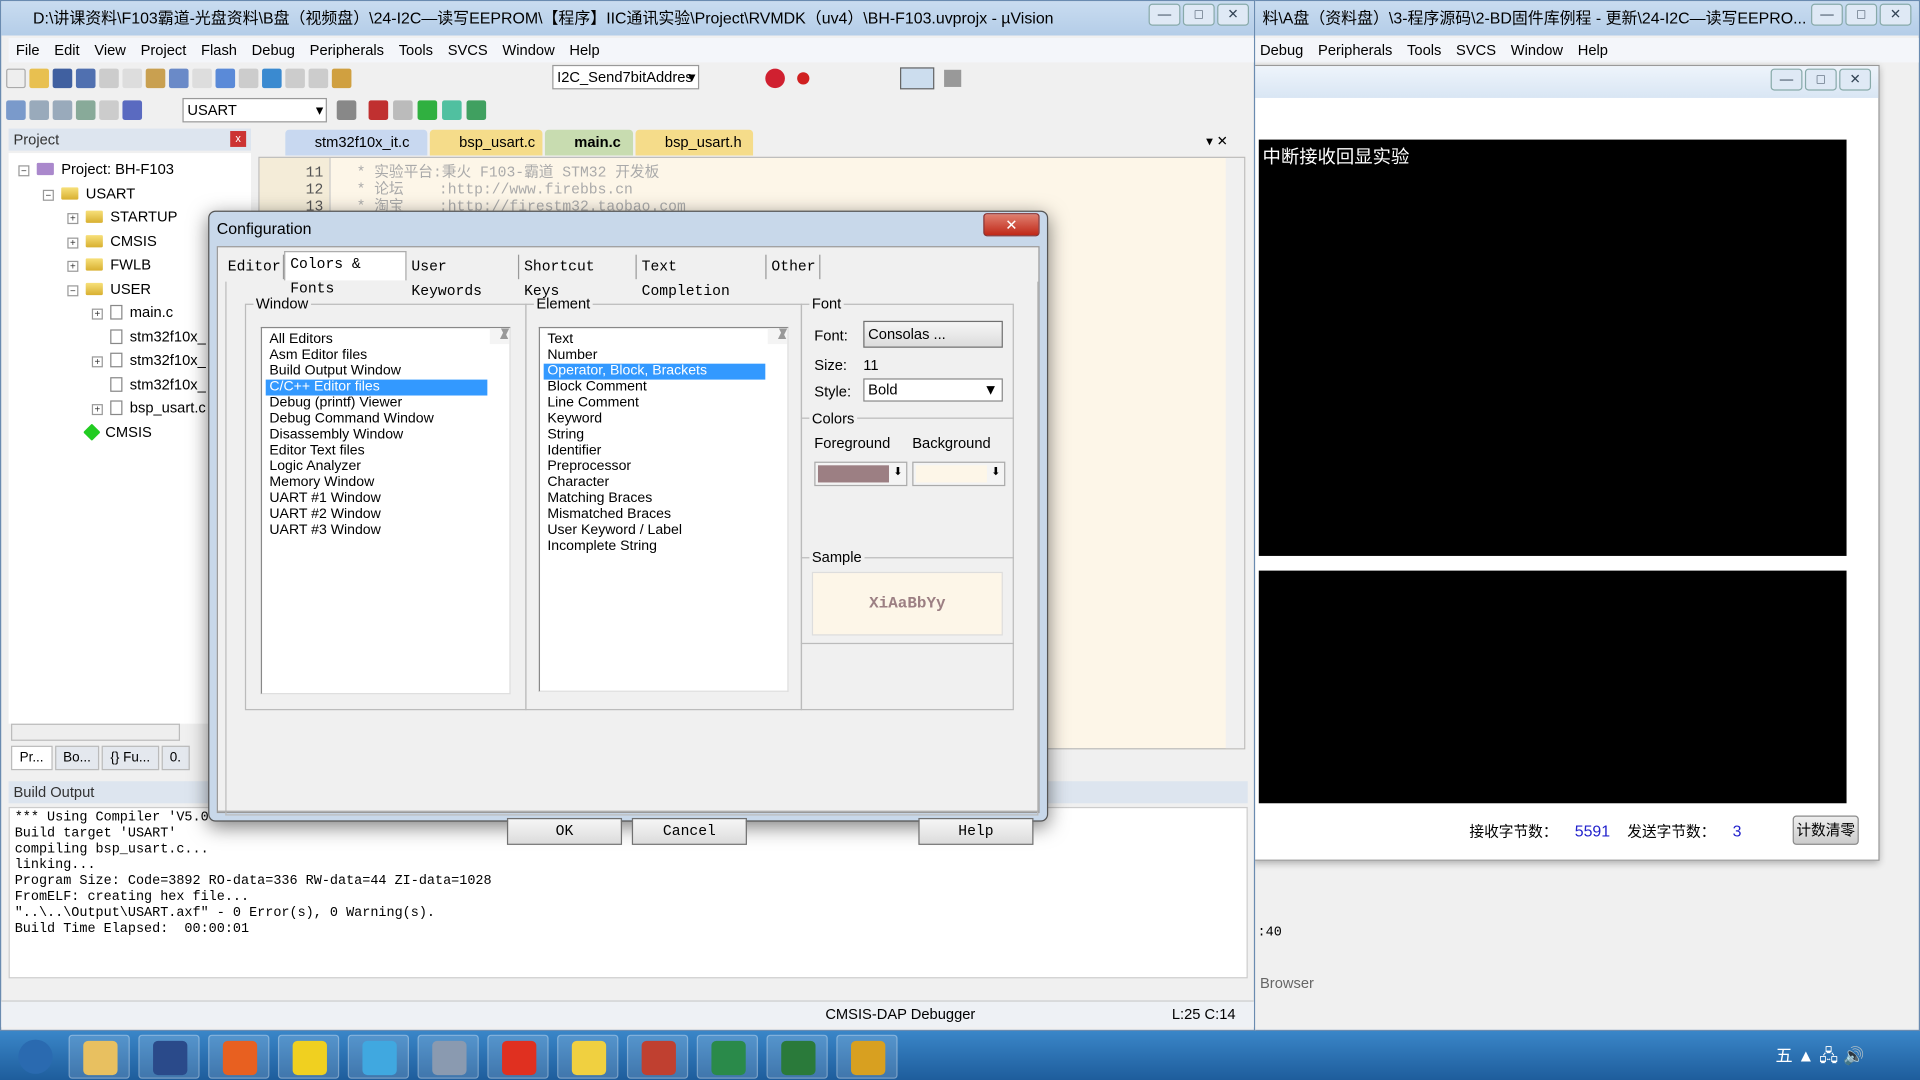 The image size is (1920, 1080). What do you see at coordinates (657, 1056) in the screenshot?
I see `taskbar-pdf-reader` at bounding box center [657, 1056].